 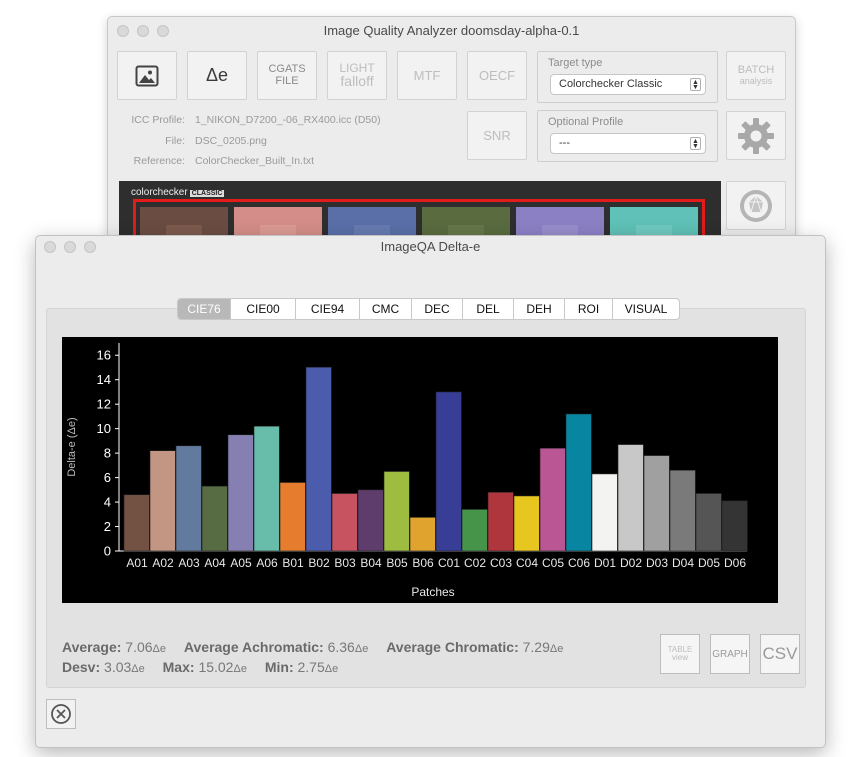 I want to click on bar-d01, so click(x=604, y=512).